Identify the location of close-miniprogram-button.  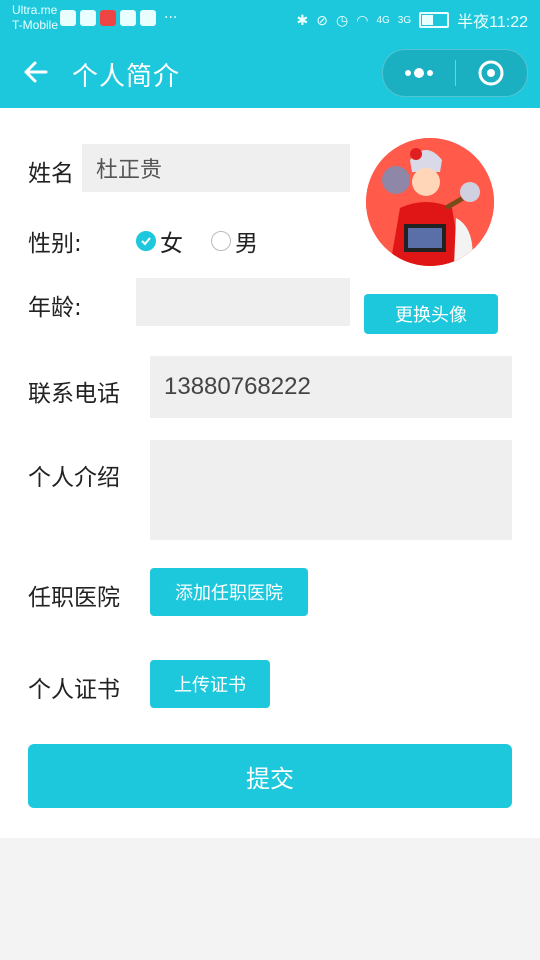
(492, 73).